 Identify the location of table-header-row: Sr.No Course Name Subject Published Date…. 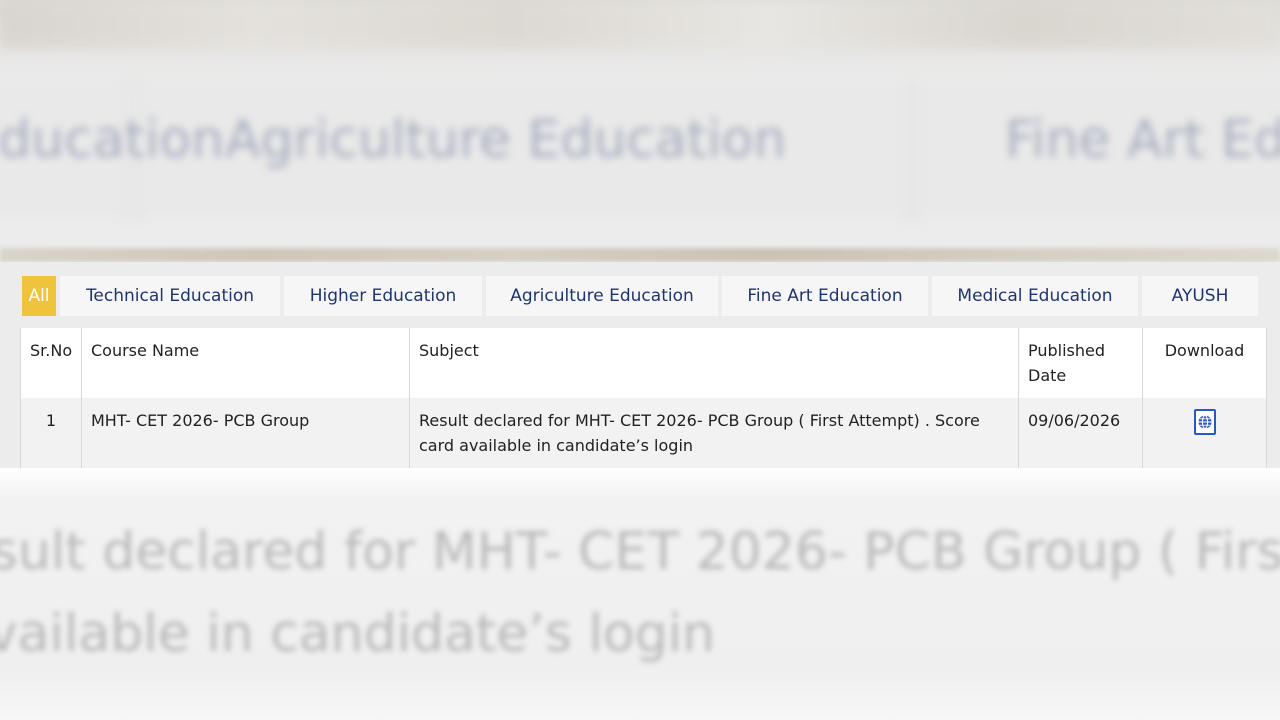
(643, 363).